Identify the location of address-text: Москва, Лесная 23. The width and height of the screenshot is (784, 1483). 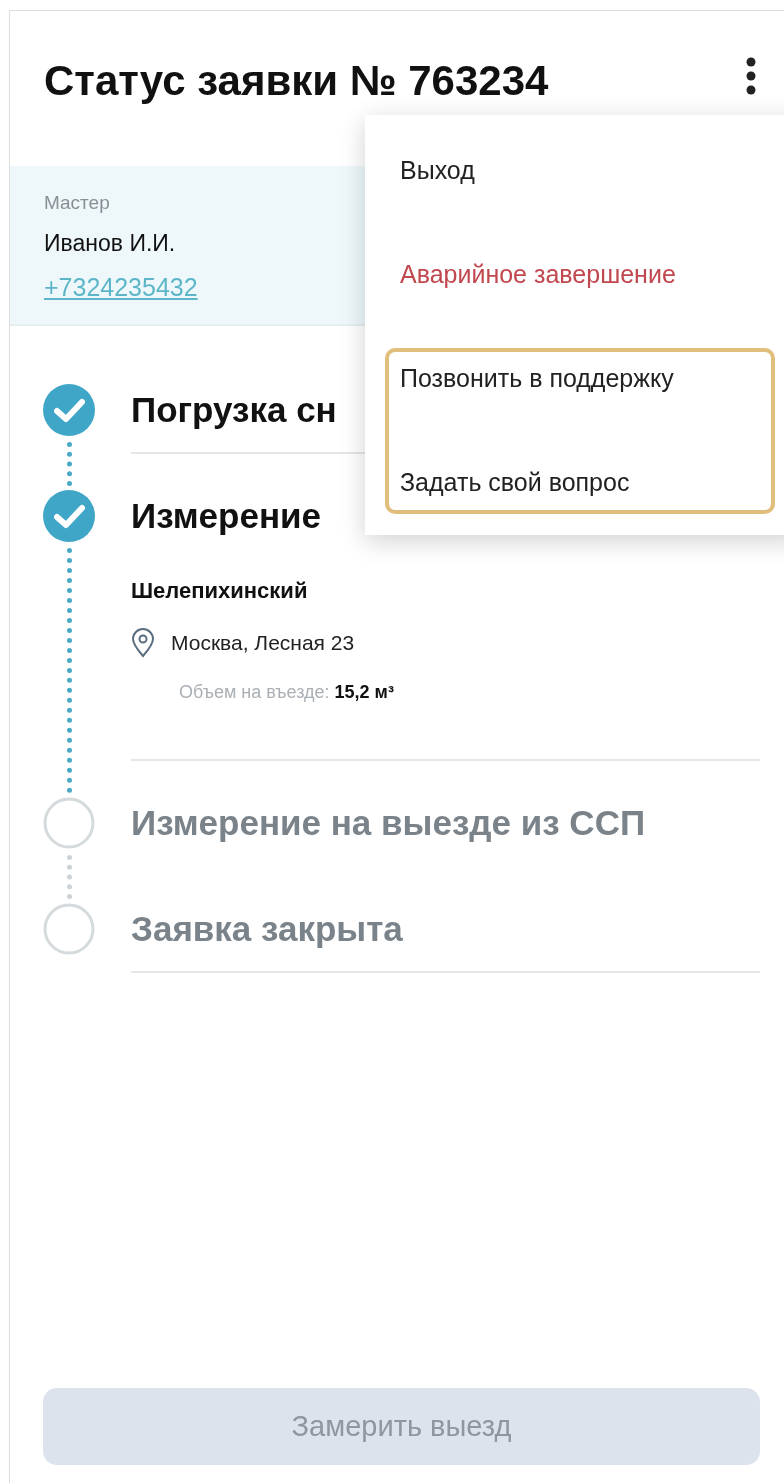
(263, 643).